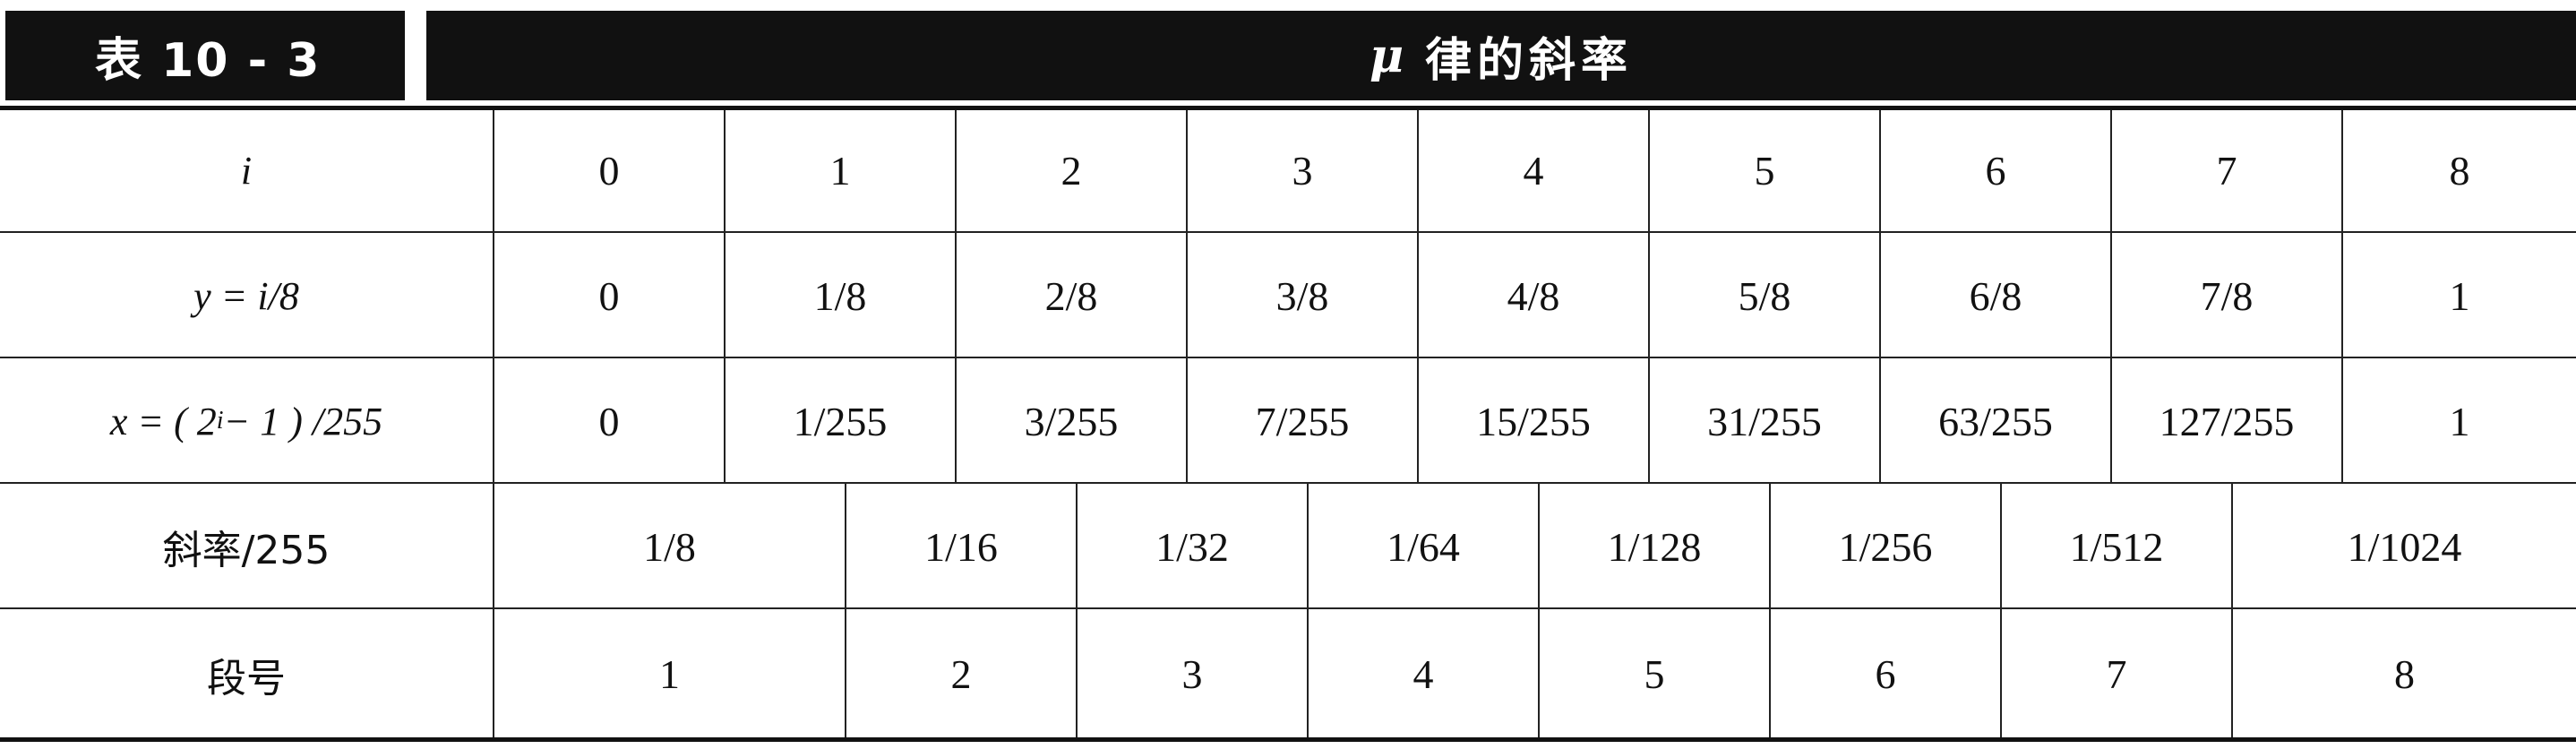  What do you see at coordinates (205, 56) in the screenshot?
I see `table-number: 表 10 - 3` at bounding box center [205, 56].